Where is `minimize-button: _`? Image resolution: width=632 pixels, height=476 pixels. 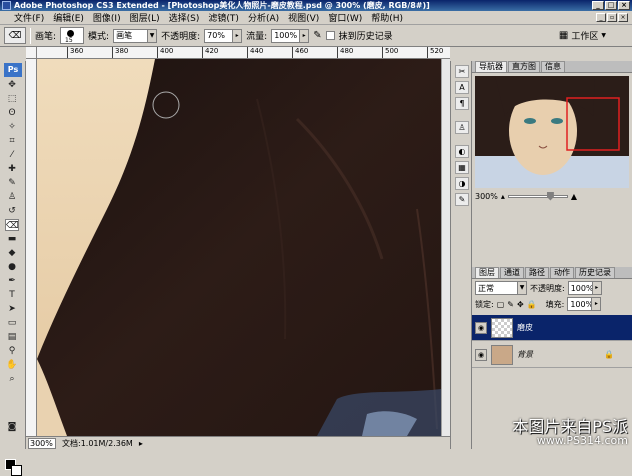
minimize-button: _ is located at coordinates (598, 5).